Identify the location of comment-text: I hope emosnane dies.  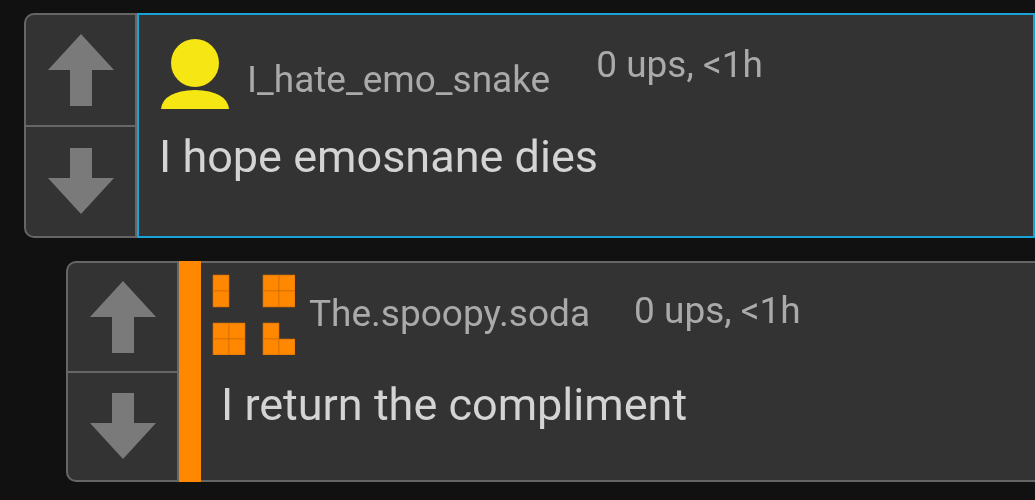
(378, 156).